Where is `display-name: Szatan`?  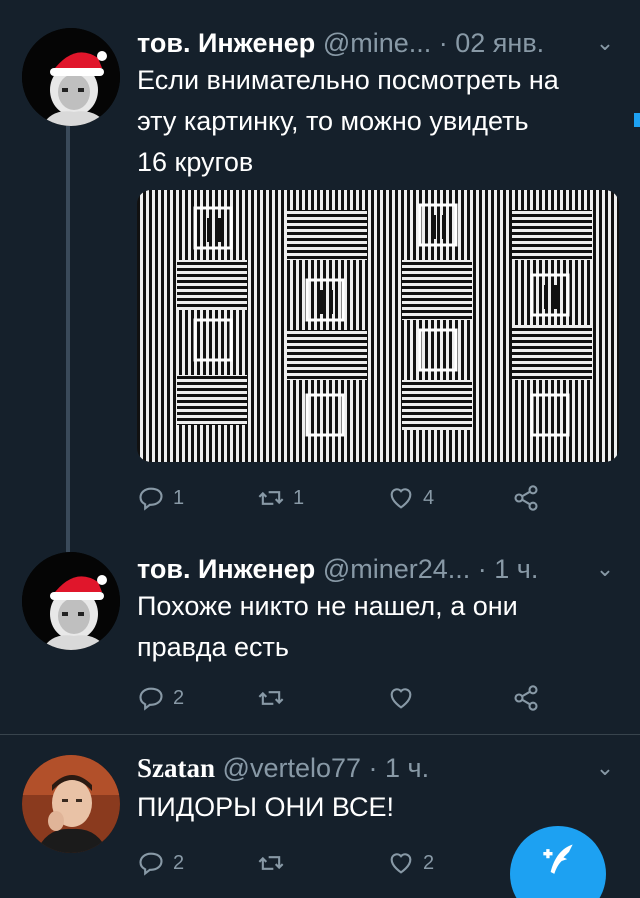 display-name: Szatan is located at coordinates (176, 768).